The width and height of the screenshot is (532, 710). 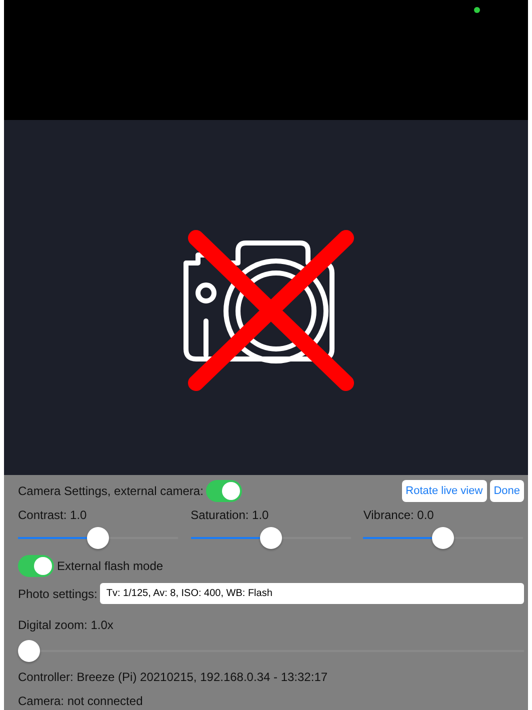 I want to click on toolbar-button: Rotate live view, so click(x=444, y=491).